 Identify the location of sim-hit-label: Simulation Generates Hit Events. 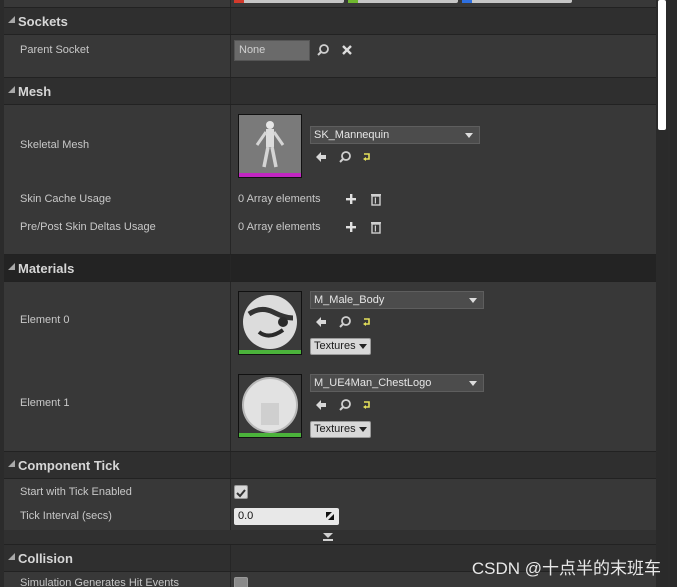
(99, 582).